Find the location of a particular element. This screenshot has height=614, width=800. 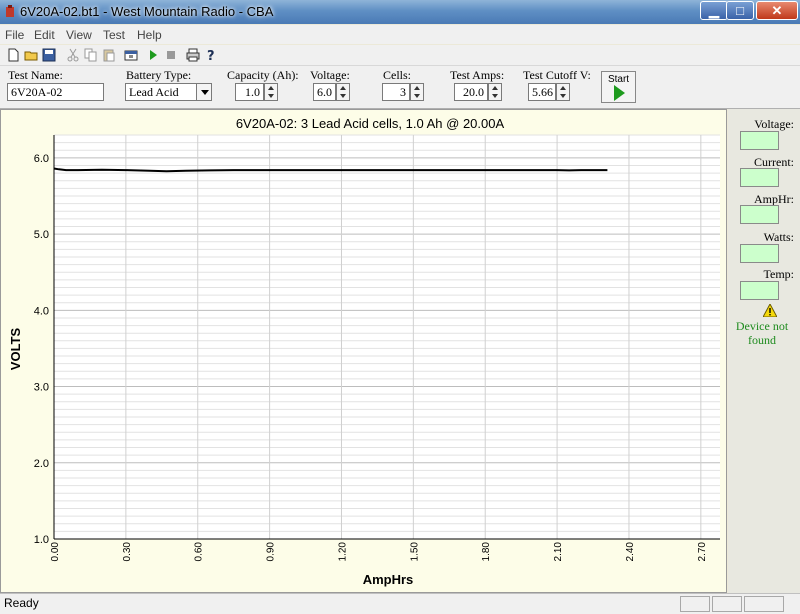

amphr-readout is located at coordinates (759, 214).